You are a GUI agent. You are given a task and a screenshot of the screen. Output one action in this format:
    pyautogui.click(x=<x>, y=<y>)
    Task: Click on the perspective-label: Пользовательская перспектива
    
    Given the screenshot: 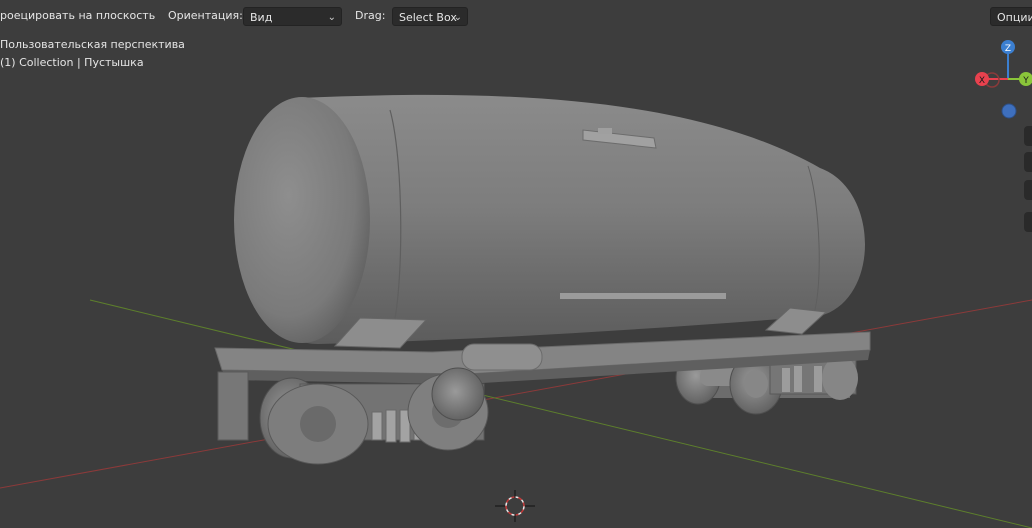 What is the action you would take?
    pyautogui.click(x=92, y=44)
    